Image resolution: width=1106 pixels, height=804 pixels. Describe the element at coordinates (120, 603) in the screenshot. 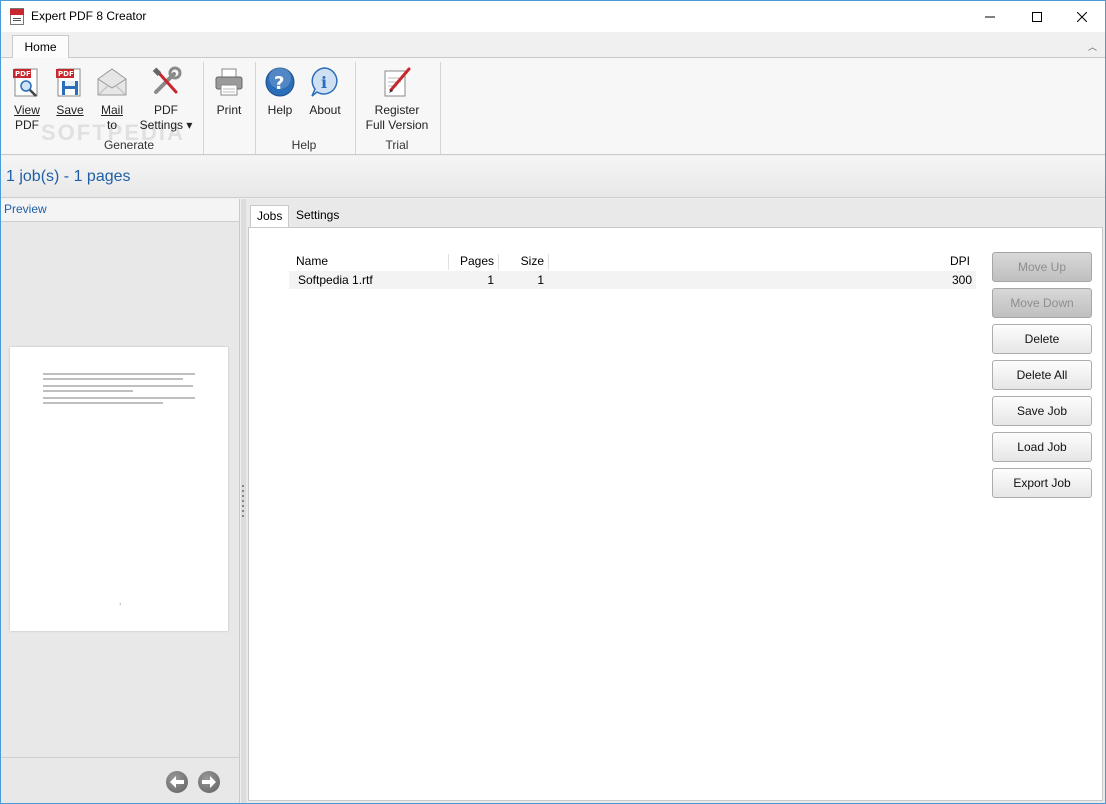

I see `thumbnail-page-number: 1` at that location.